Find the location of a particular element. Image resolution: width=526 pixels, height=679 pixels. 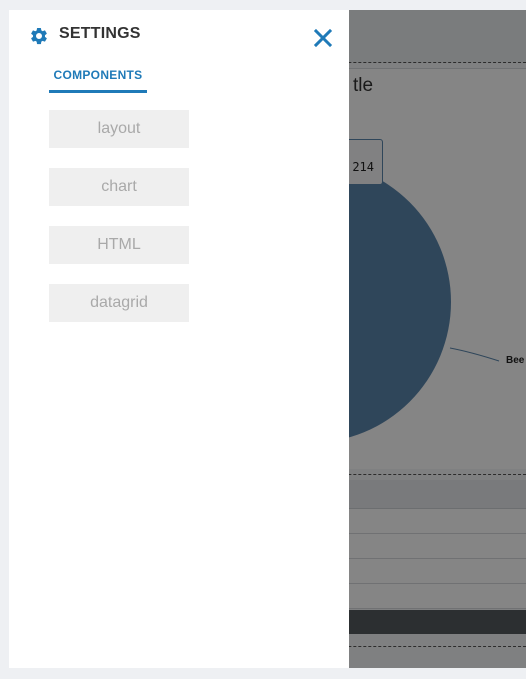

drawer-header: SETTINGS is located at coordinates (179, 35).